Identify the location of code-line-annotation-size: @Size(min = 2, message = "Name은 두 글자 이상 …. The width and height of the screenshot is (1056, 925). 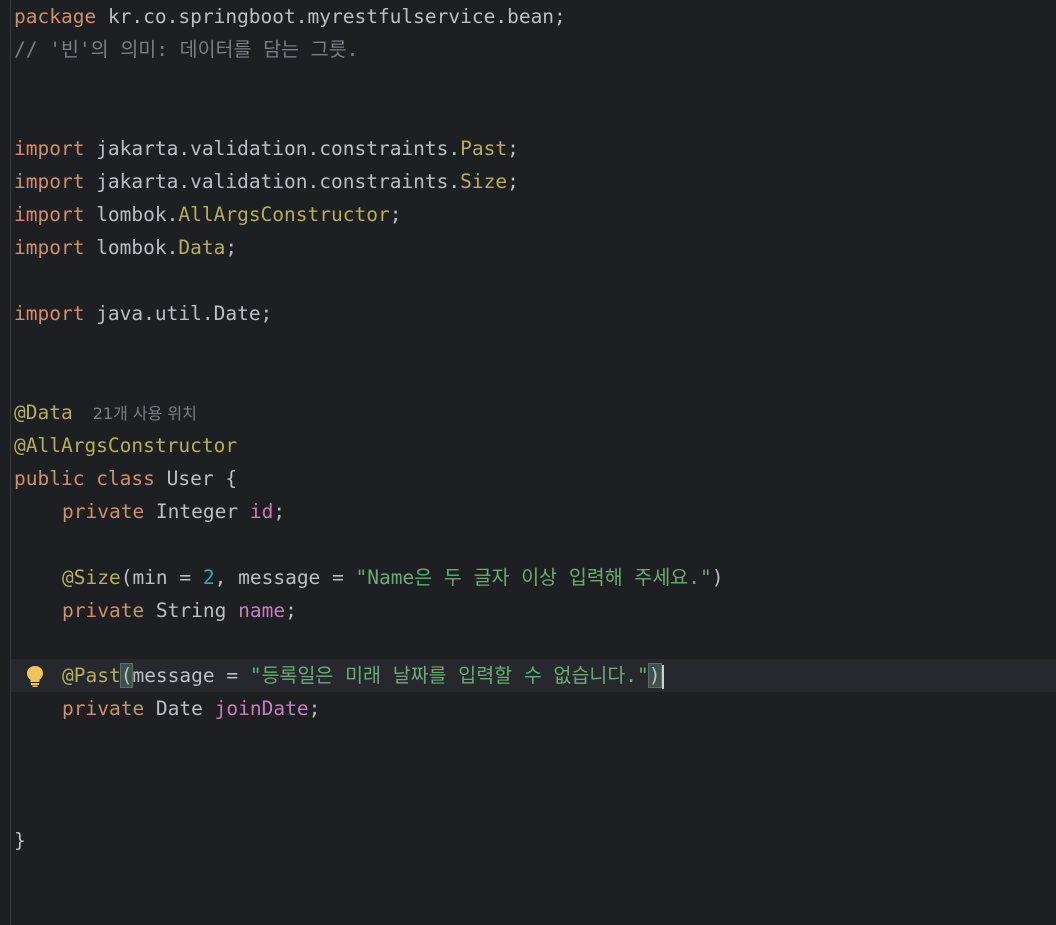
(392, 577).